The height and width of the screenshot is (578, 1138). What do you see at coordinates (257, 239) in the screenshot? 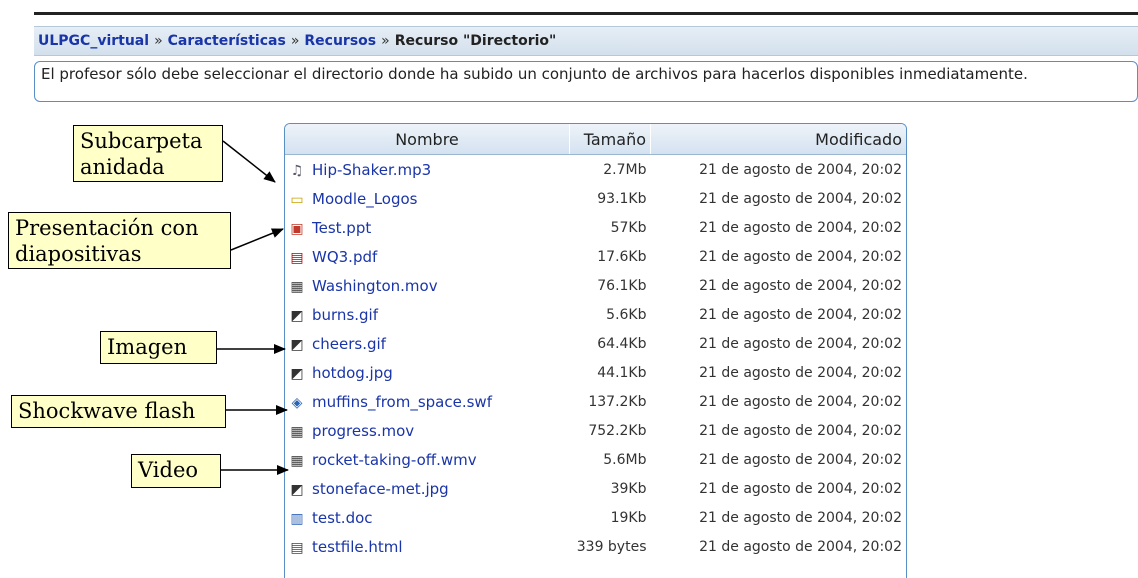
I see `arrow-presentation` at bounding box center [257, 239].